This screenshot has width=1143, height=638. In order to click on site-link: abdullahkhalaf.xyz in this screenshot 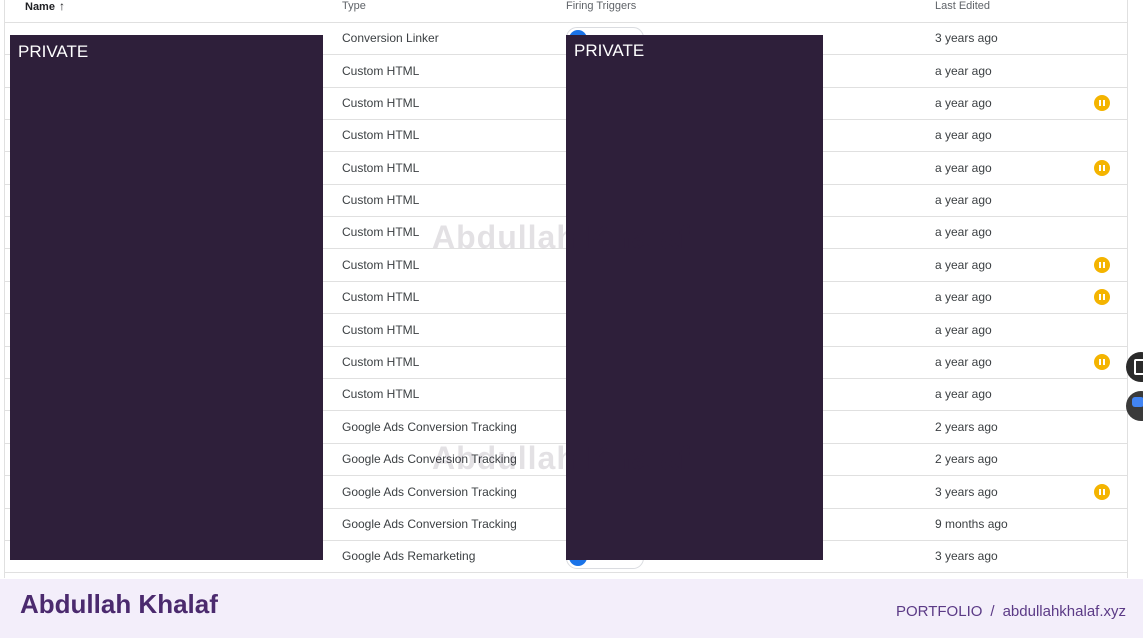, I will do `click(1064, 611)`.